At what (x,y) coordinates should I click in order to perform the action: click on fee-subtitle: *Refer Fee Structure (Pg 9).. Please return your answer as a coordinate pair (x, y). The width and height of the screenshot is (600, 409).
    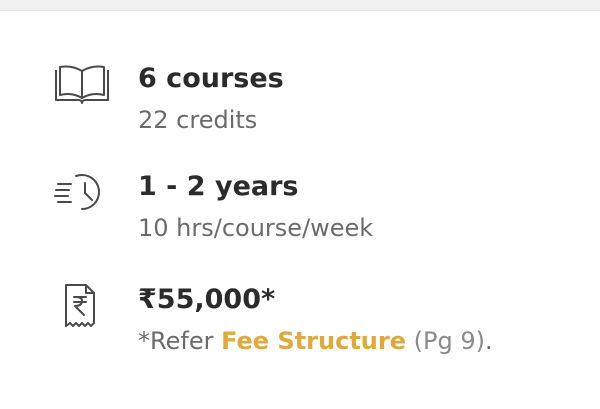
    Looking at the image, I should click on (315, 341).